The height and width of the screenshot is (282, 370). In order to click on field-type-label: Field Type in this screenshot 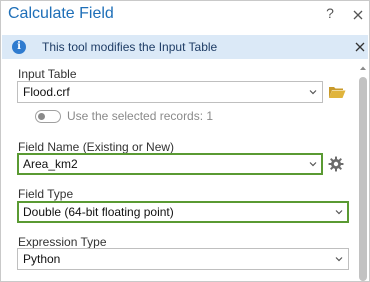, I will do `click(46, 194)`.